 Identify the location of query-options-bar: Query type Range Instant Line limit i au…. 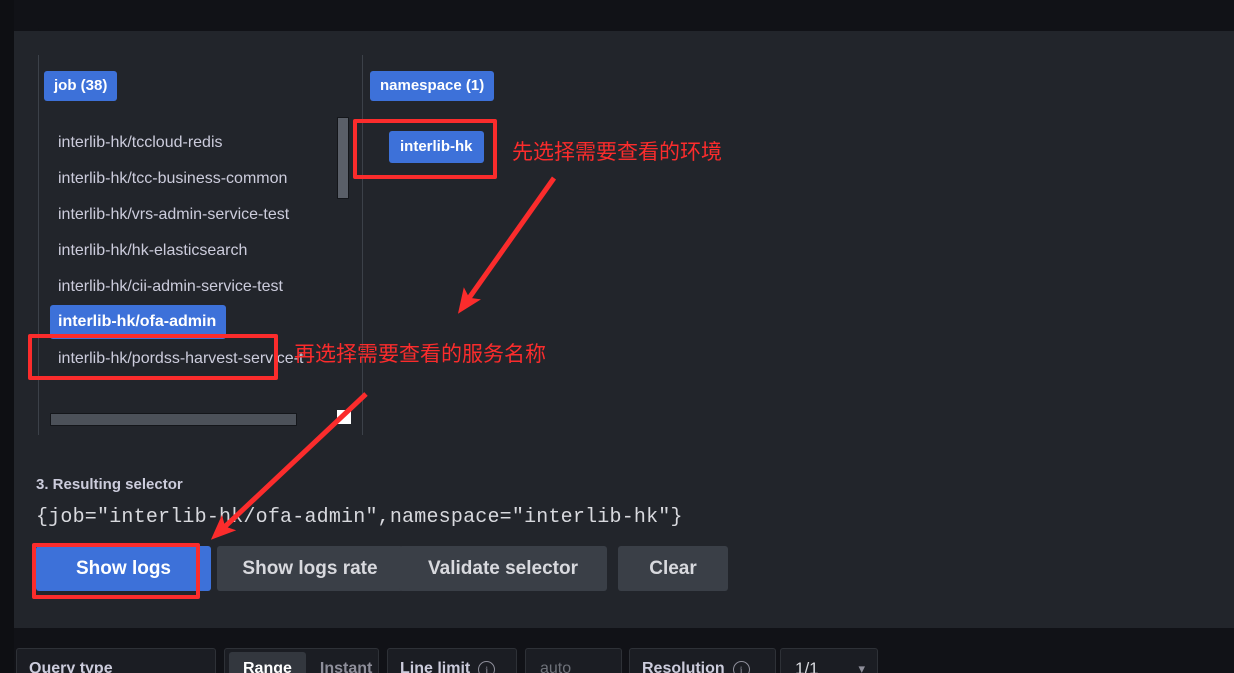
(624, 660).